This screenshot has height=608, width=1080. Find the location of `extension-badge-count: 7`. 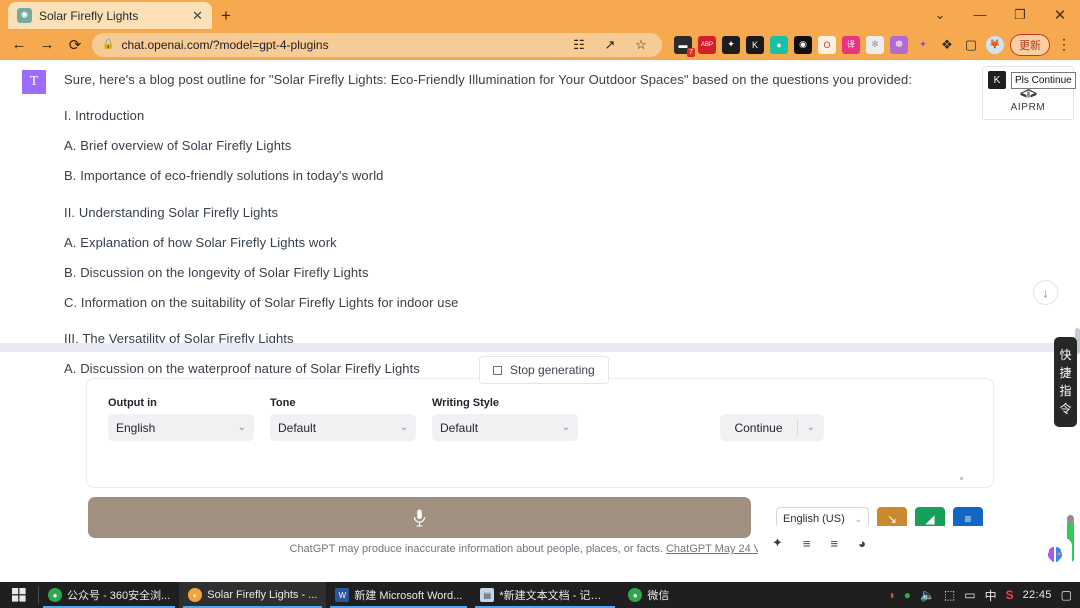

extension-badge-count: 7 is located at coordinates (691, 52).